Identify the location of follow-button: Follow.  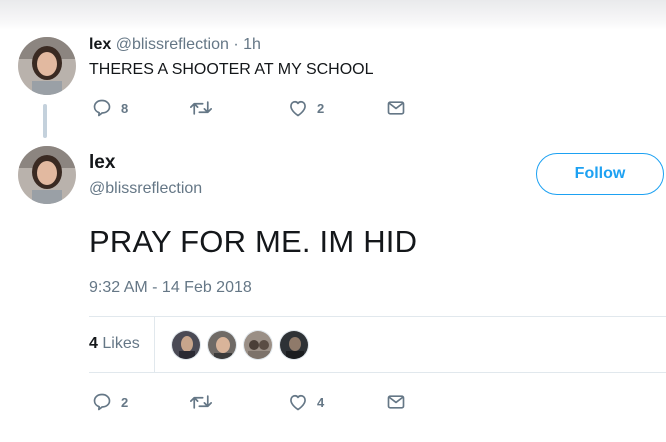
(600, 174).